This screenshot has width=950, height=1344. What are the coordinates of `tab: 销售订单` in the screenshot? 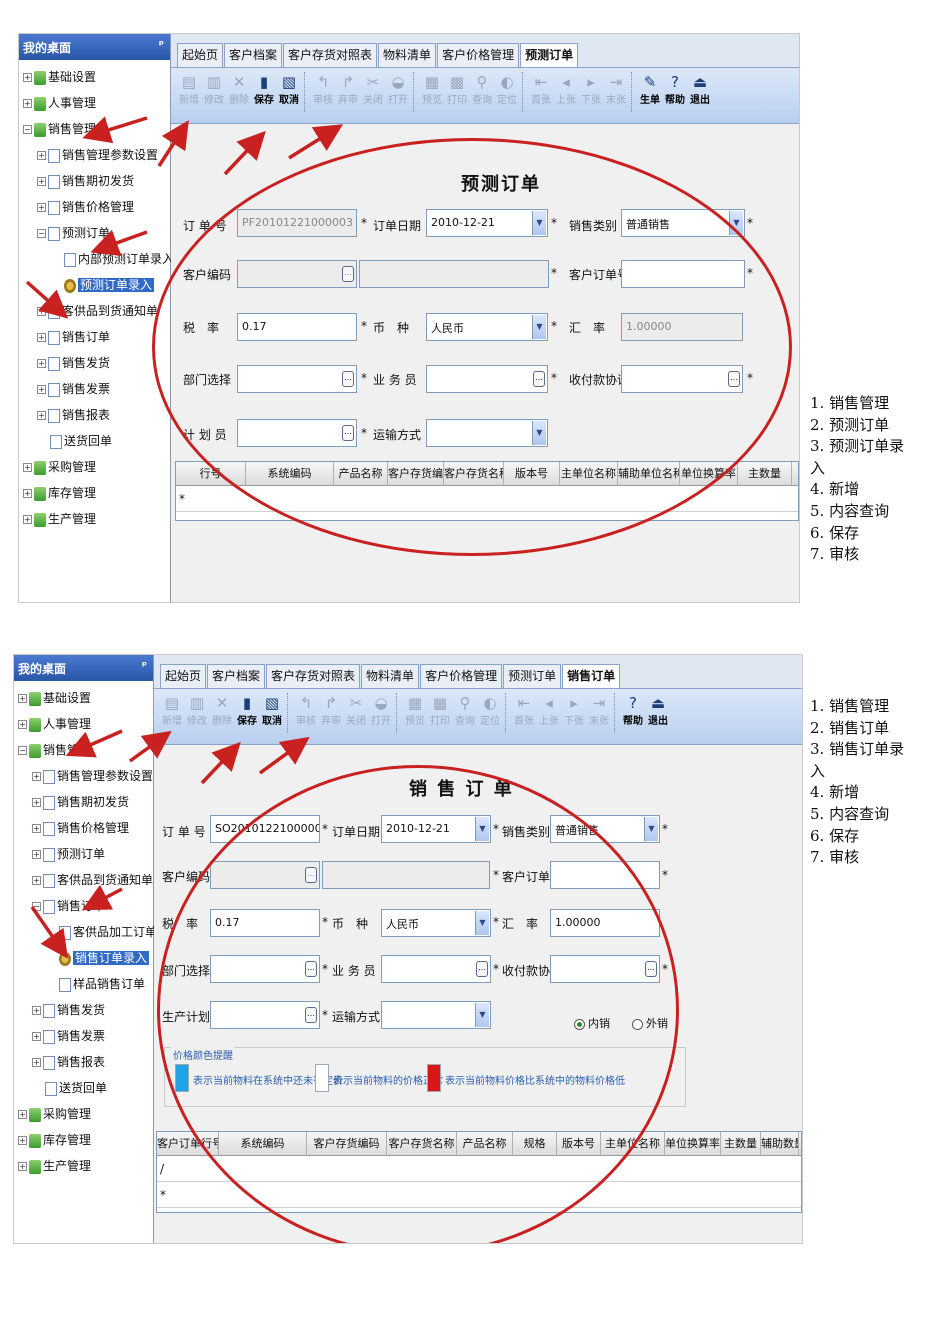 It's located at (591, 676).